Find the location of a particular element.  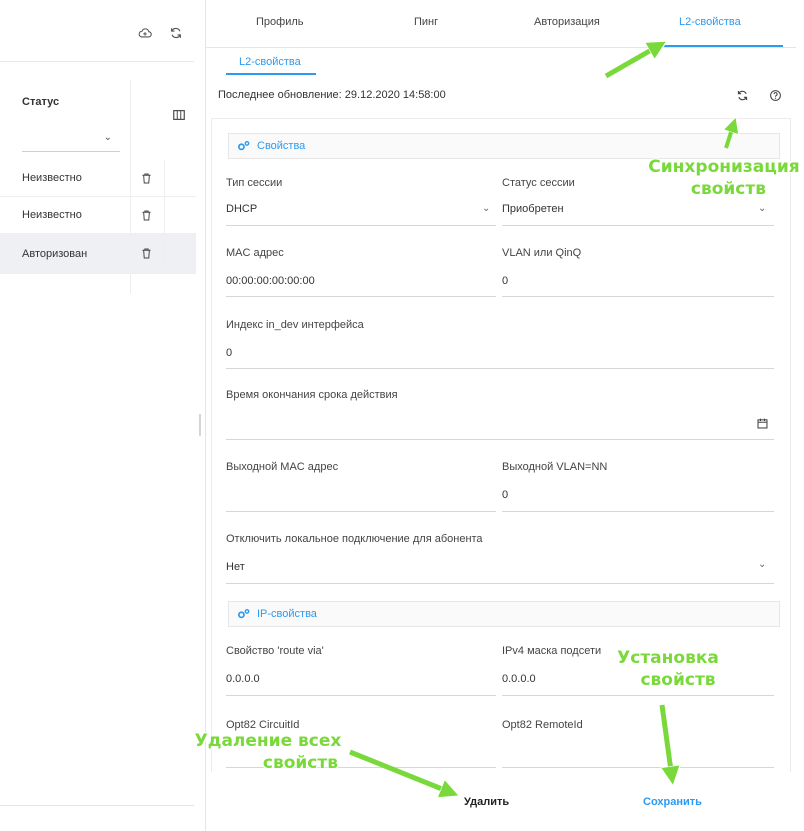

left-bottom-divider is located at coordinates (97, 805).